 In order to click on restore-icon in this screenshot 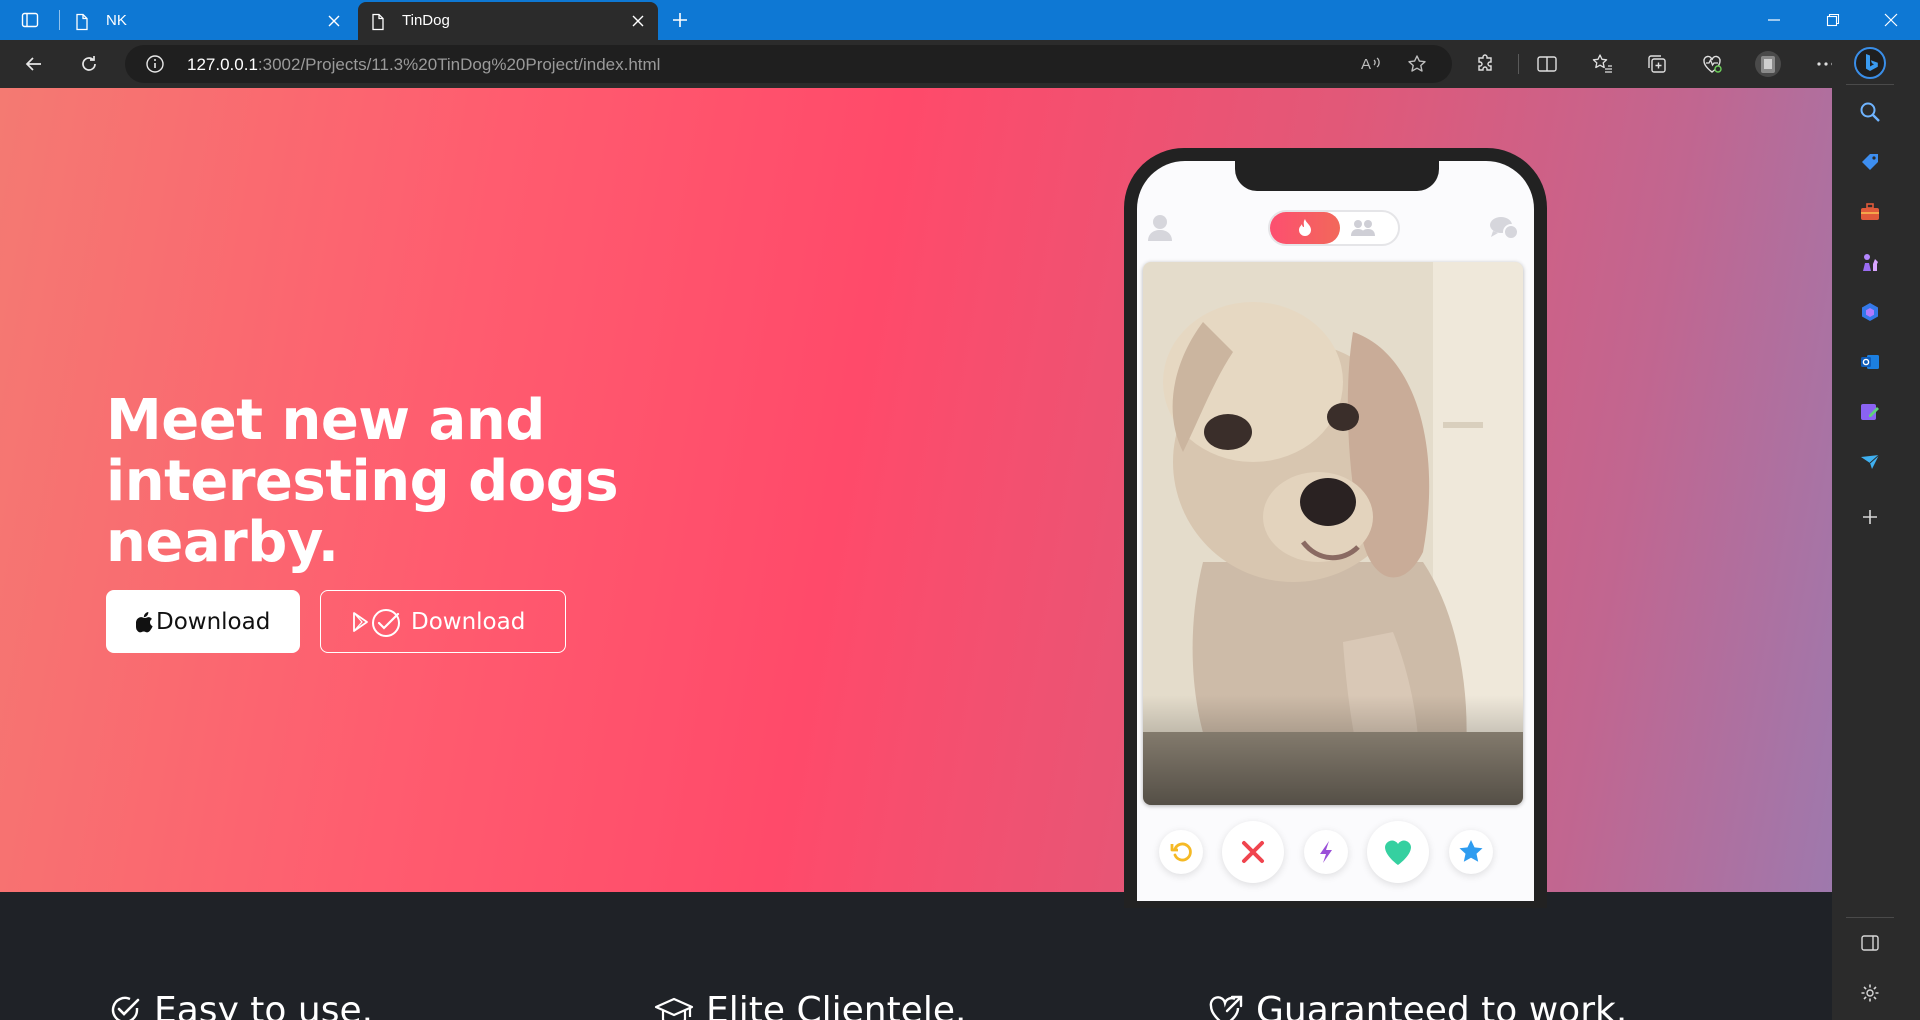, I will do `click(1833, 20)`.